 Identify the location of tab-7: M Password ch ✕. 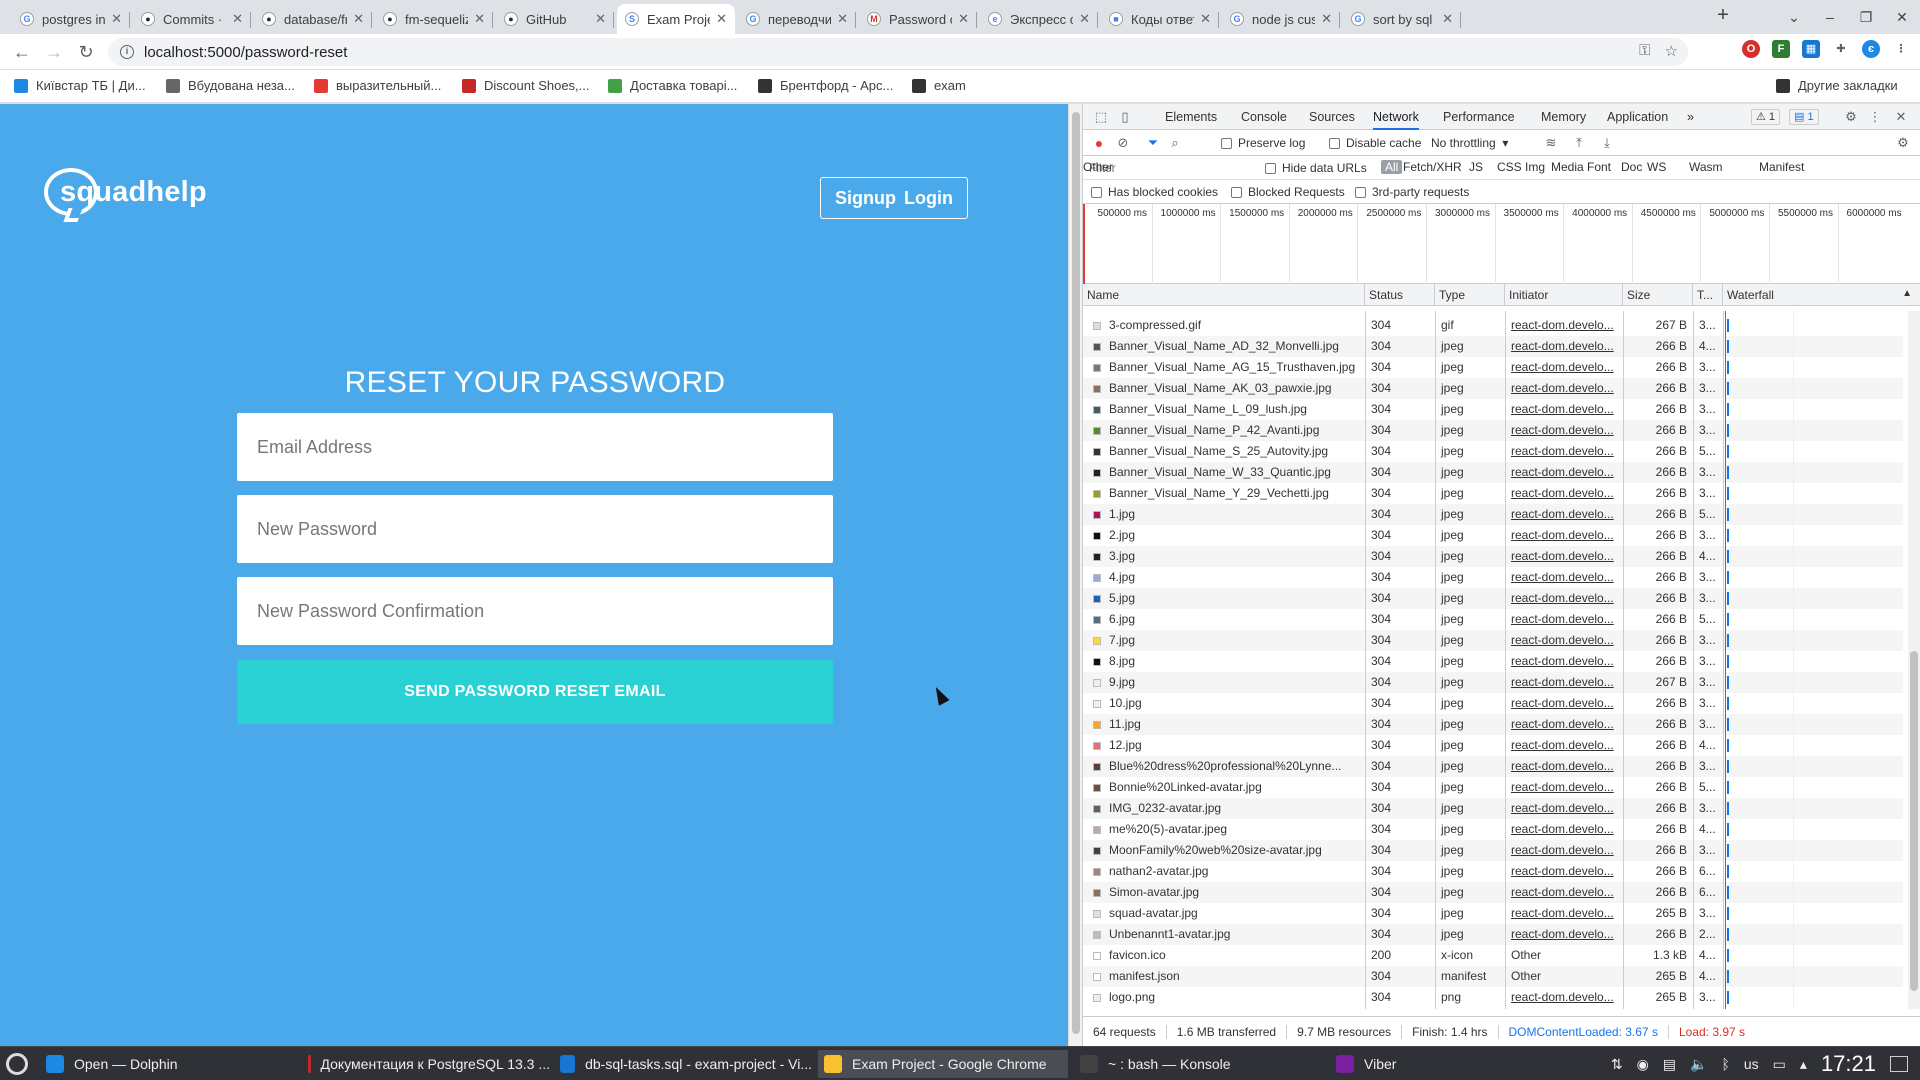
(918, 19).